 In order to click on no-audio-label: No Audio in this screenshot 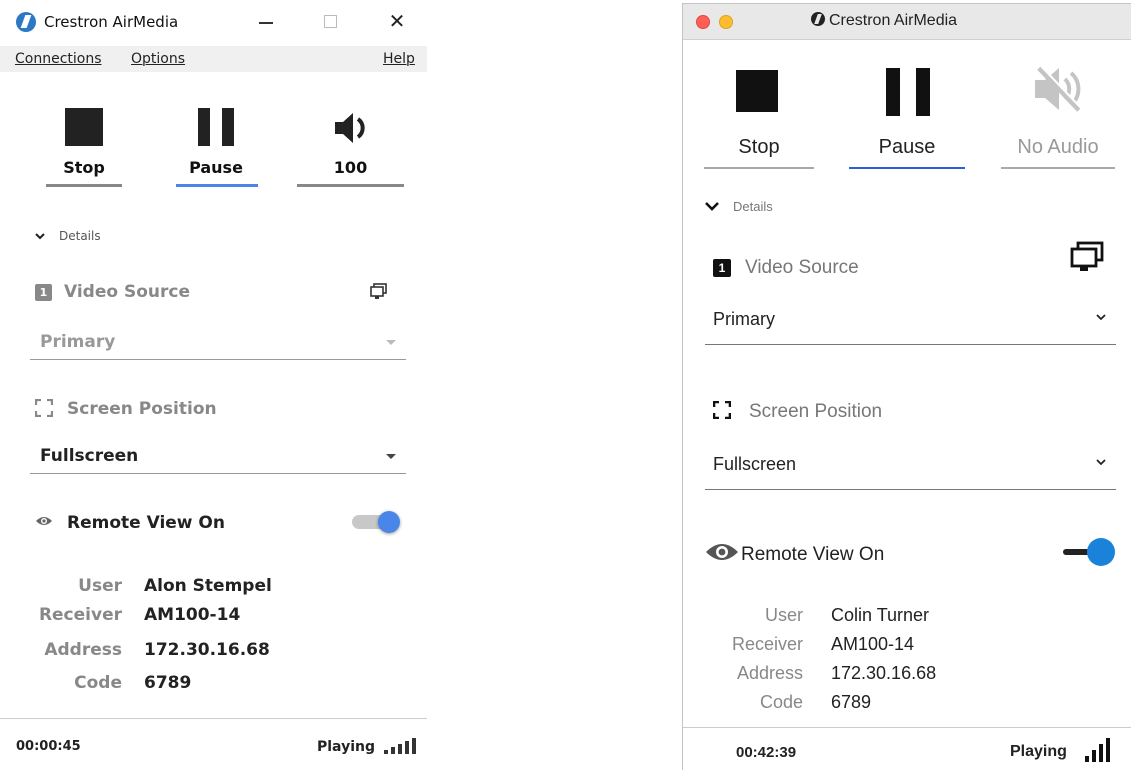, I will do `click(1058, 147)`.